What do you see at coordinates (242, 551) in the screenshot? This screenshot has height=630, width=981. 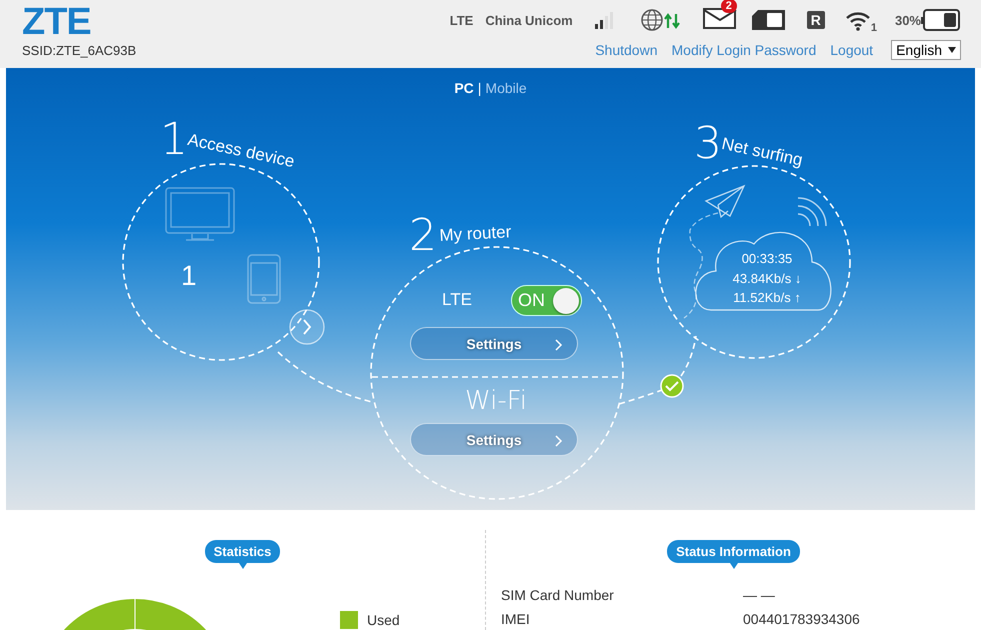 I see `statistics-badge: Statistics` at bounding box center [242, 551].